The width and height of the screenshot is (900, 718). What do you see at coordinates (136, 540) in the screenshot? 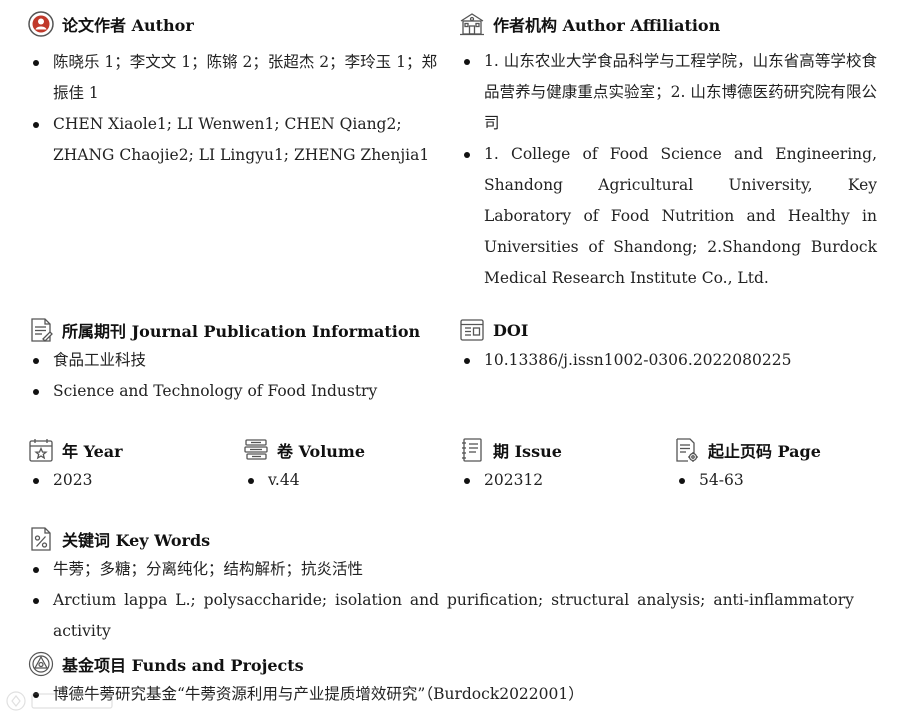
I see `keywords-title: 关键词 Key Words` at bounding box center [136, 540].